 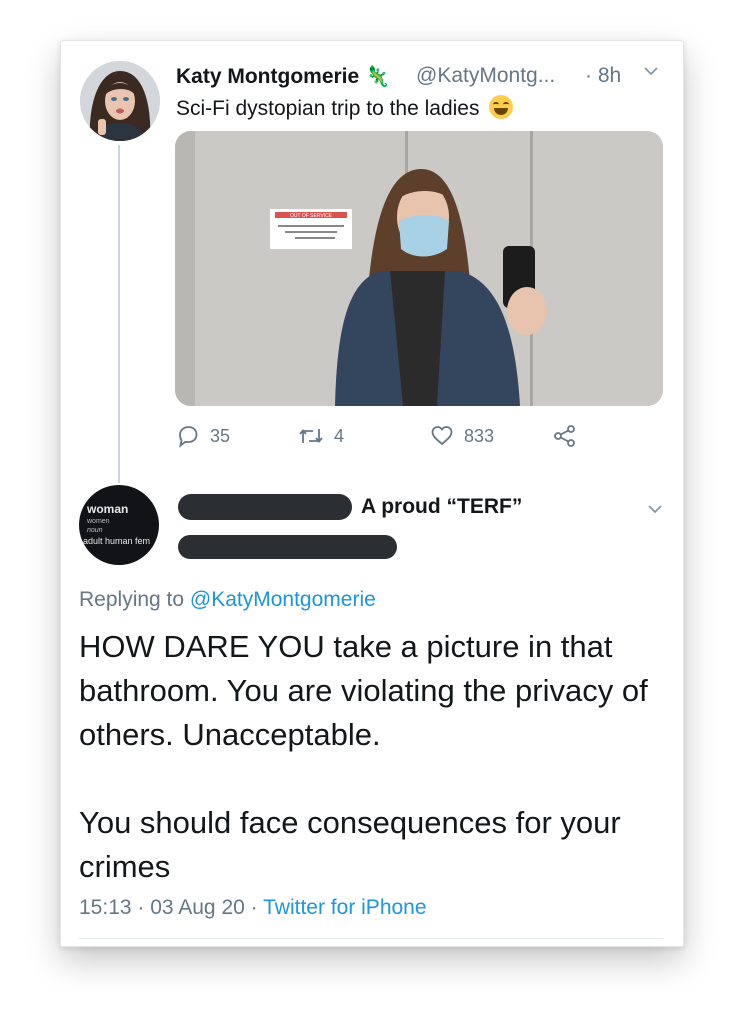 I want to click on heart-icon, so click(x=442, y=436).